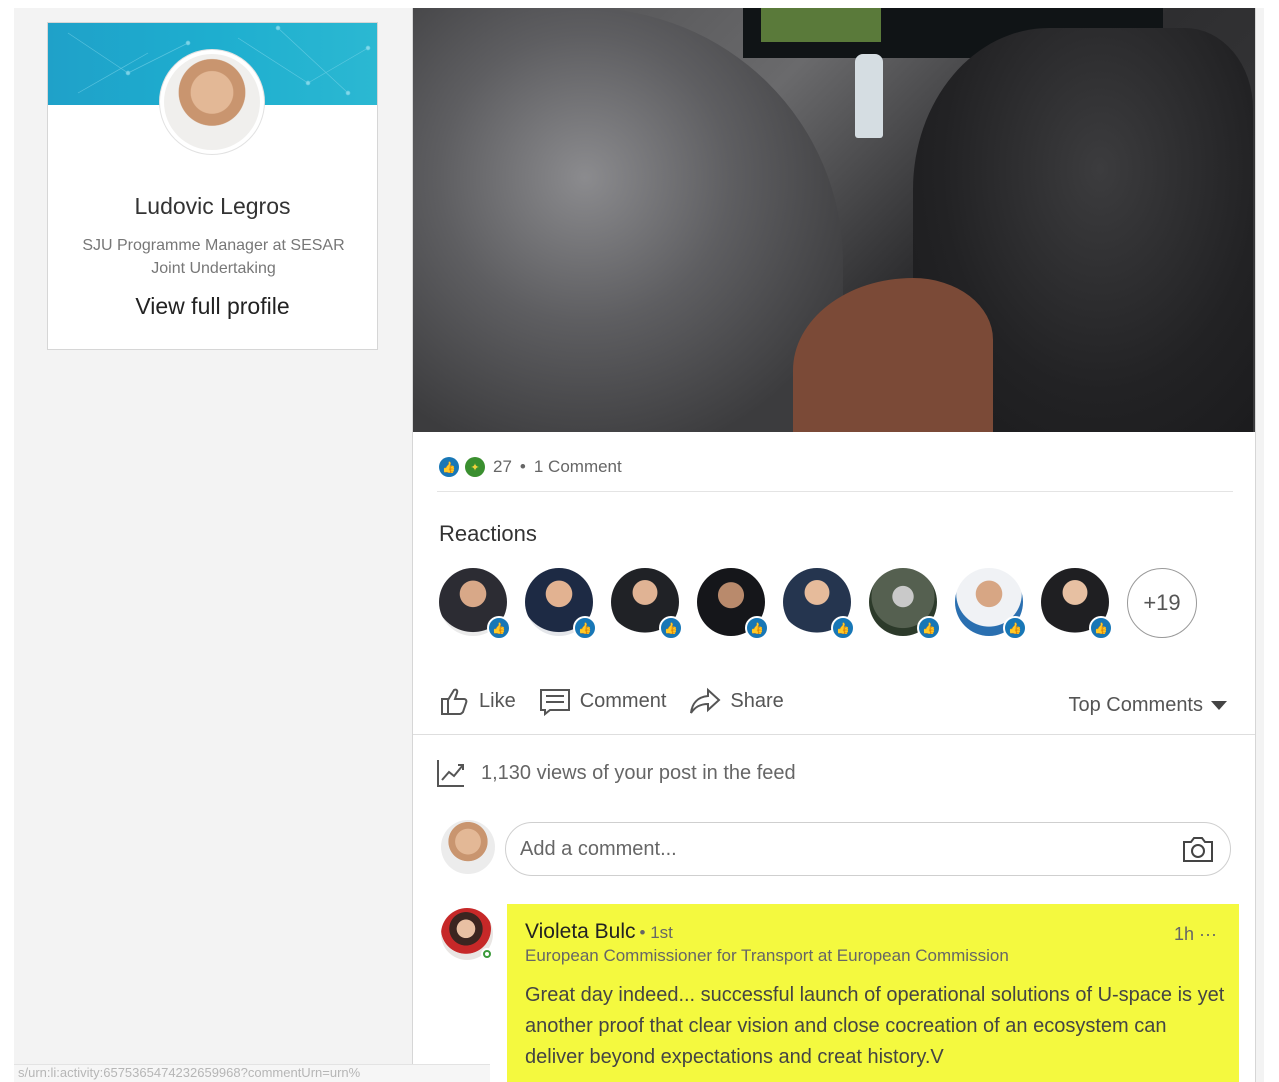 The width and height of the screenshot is (1279, 1082). What do you see at coordinates (656, 932) in the screenshot?
I see `connection-degree: • 1st` at bounding box center [656, 932].